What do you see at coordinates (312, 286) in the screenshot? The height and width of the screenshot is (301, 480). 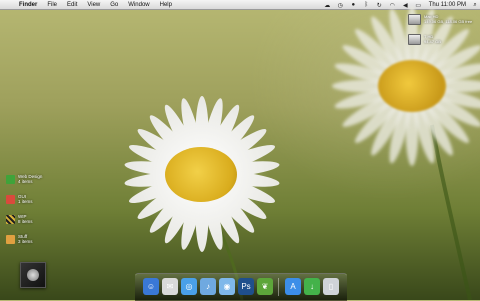 I see `downloads-icon: ↓` at bounding box center [312, 286].